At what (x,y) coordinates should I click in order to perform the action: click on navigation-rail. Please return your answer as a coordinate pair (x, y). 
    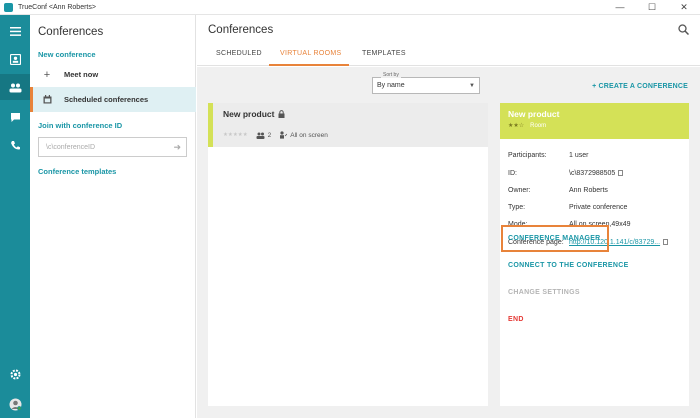
    Looking at the image, I should click on (15, 216).